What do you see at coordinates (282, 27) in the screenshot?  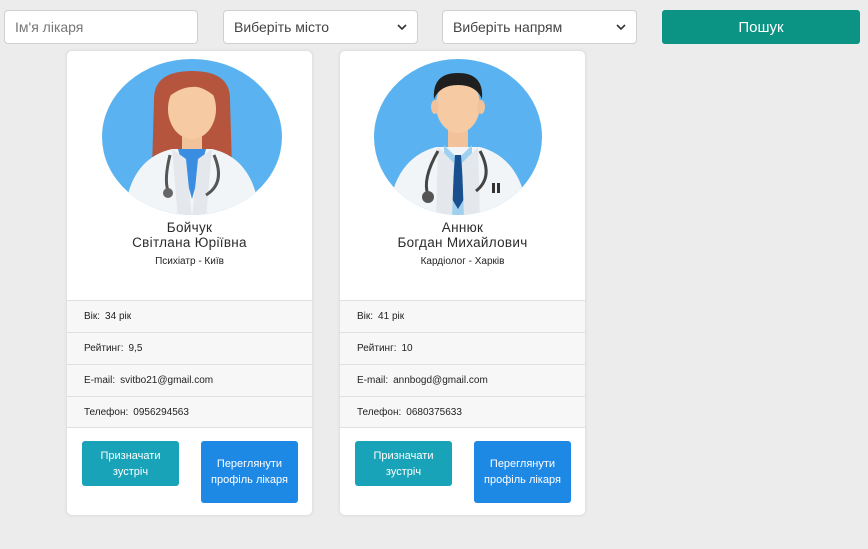 I see `city-select-label: Виберіть місто` at bounding box center [282, 27].